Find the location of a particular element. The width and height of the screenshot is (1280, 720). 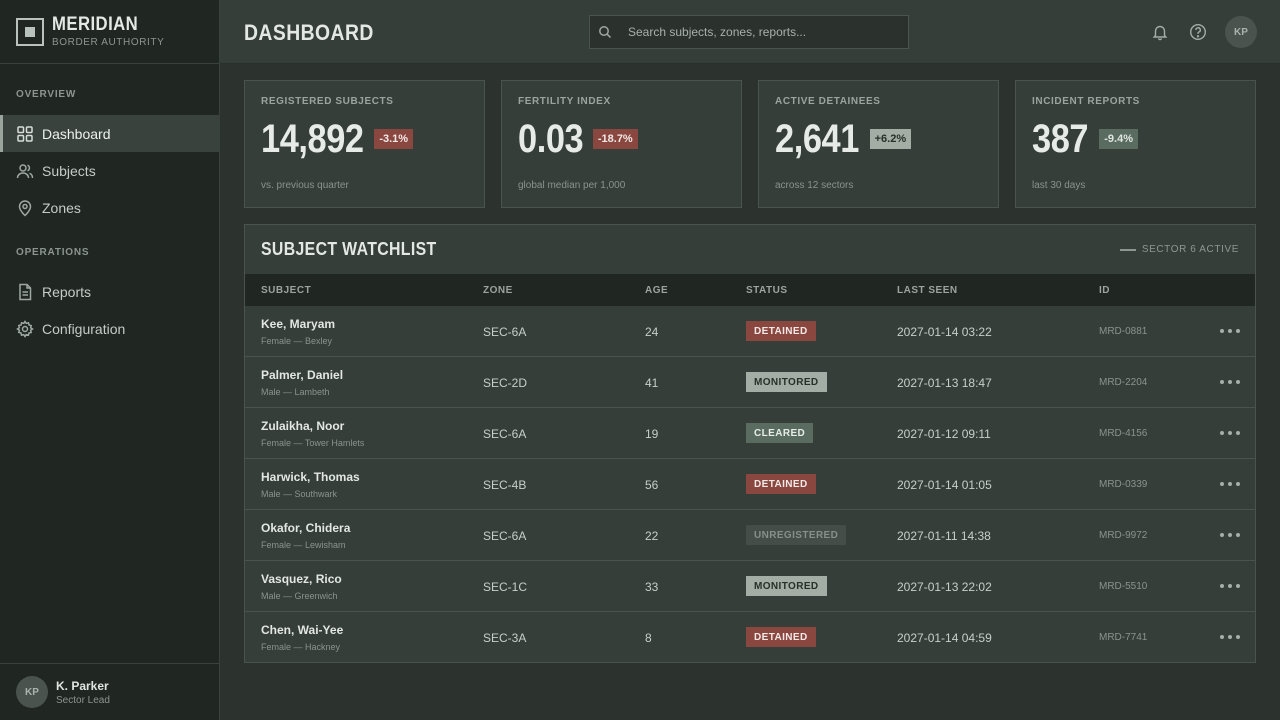

search-bar is located at coordinates (749, 32).